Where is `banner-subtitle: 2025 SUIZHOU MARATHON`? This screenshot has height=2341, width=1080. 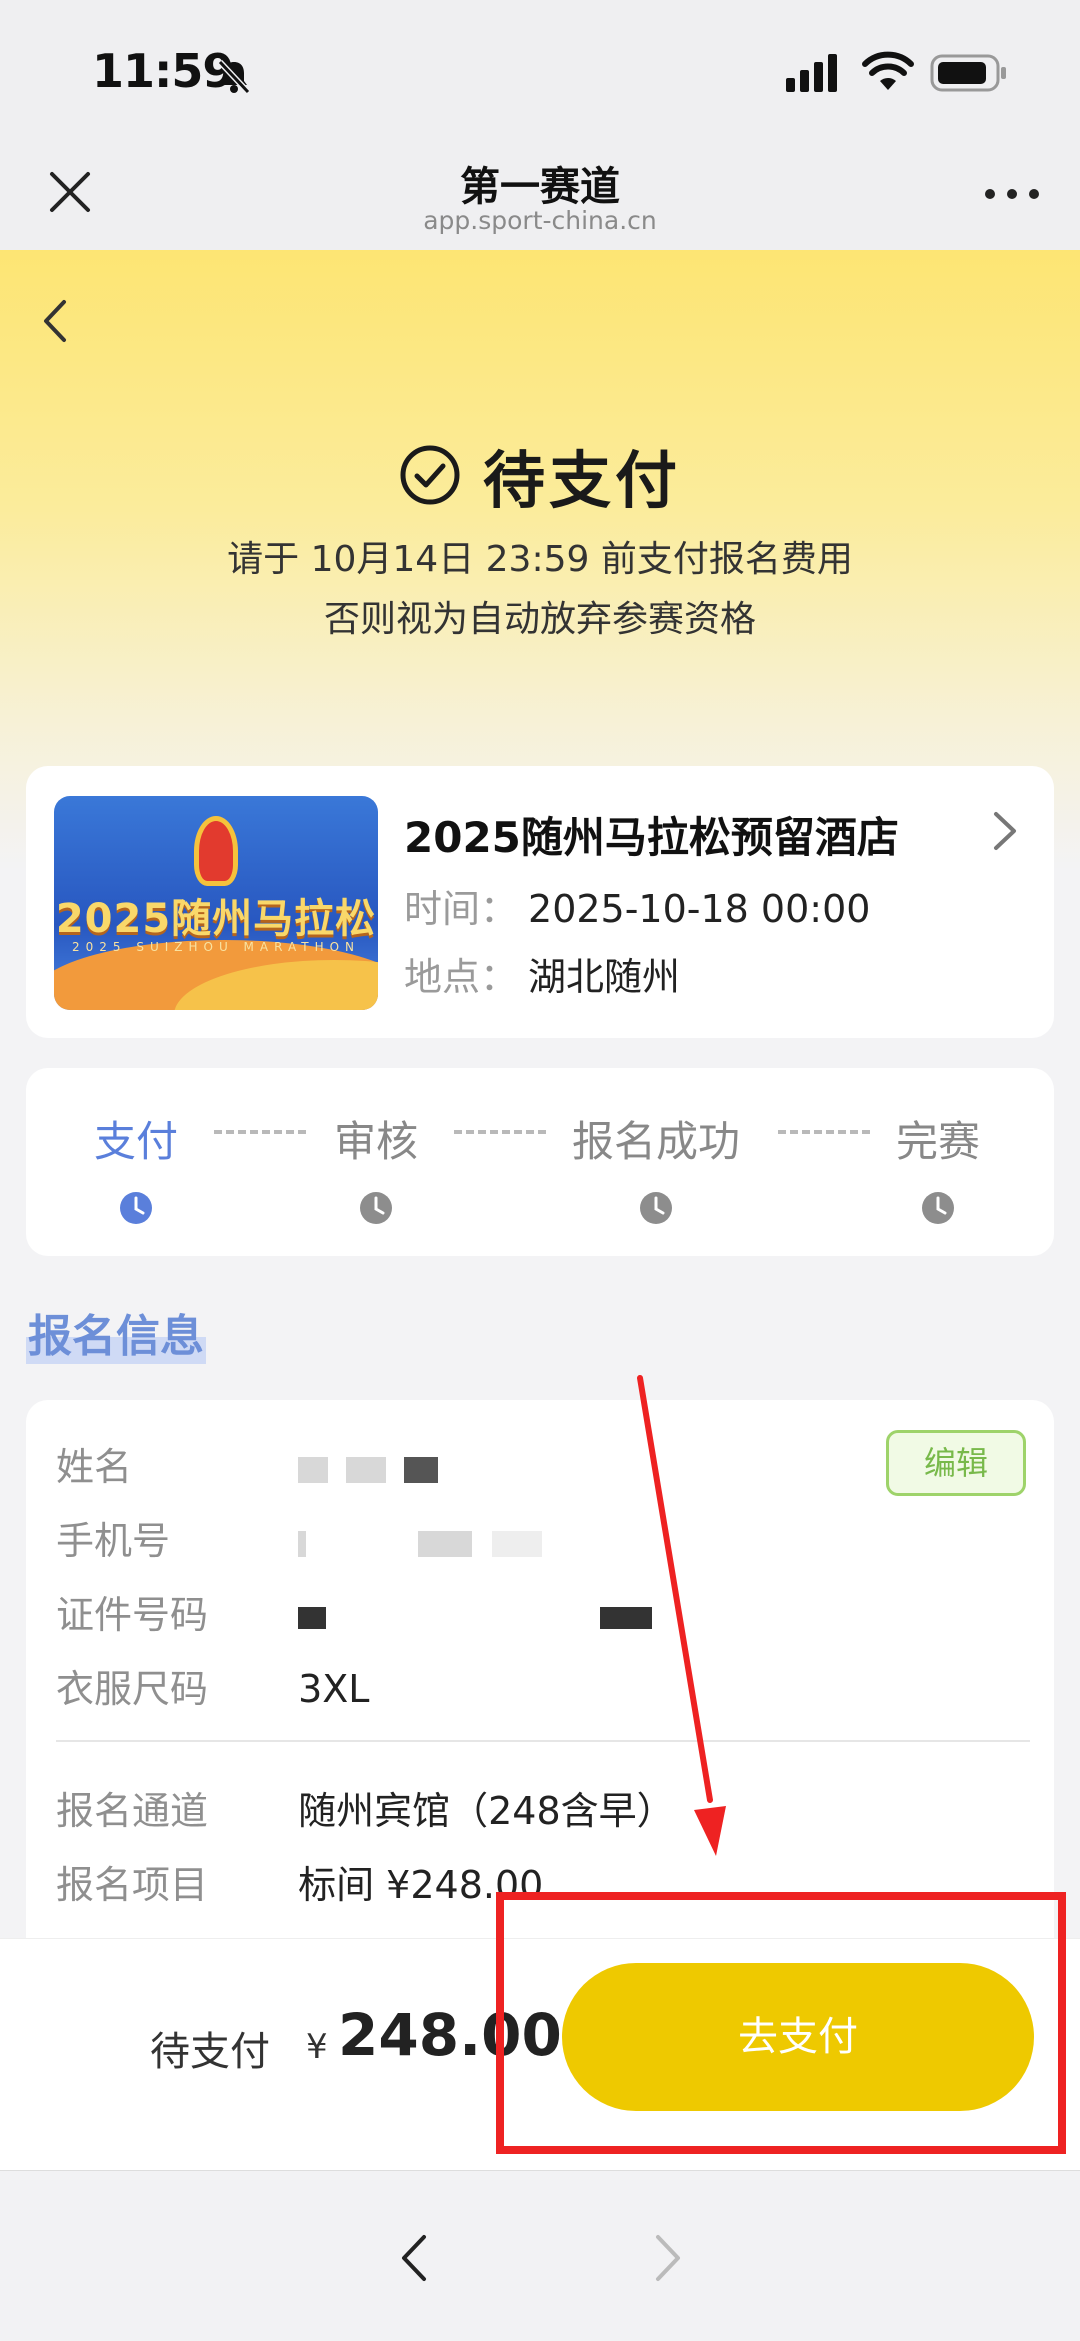 banner-subtitle: 2025 SUIZHOU MARATHON is located at coordinates (216, 947).